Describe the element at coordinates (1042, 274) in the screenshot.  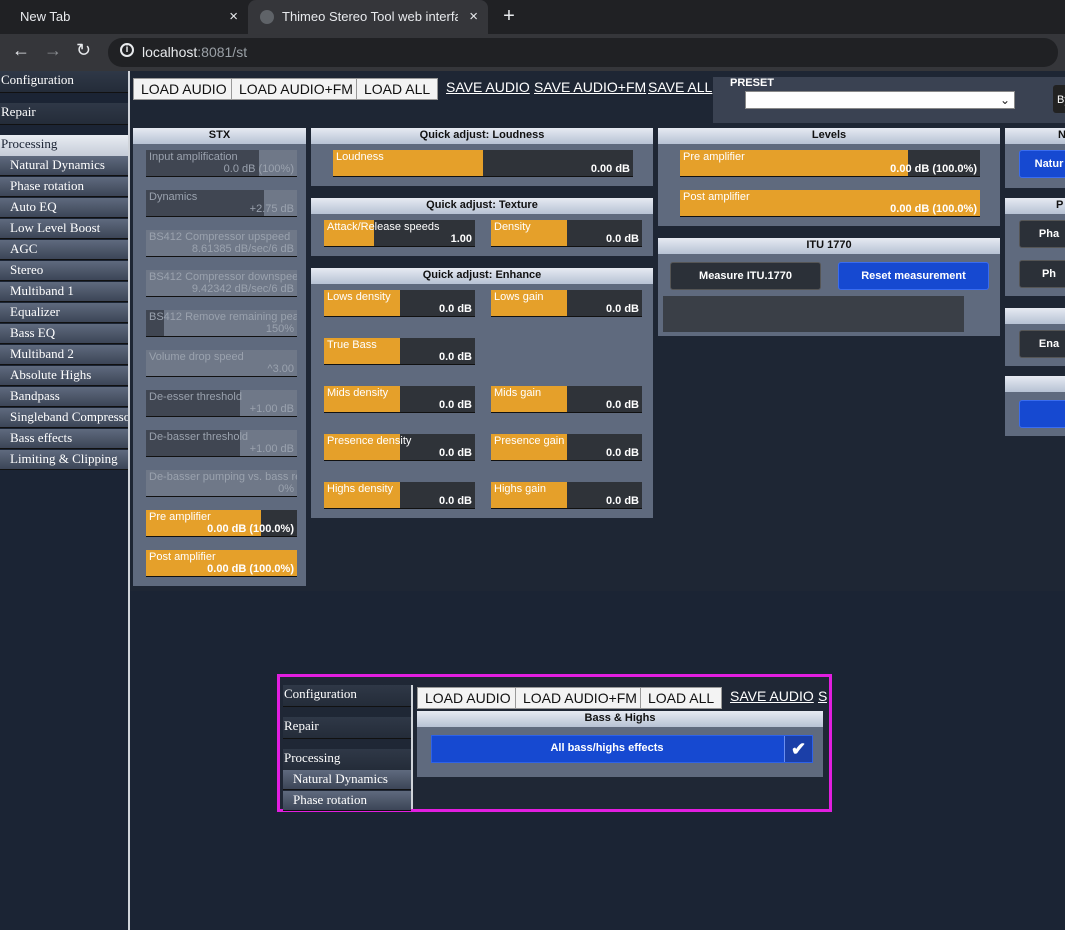
I see `phase-button-2: Ph` at that location.